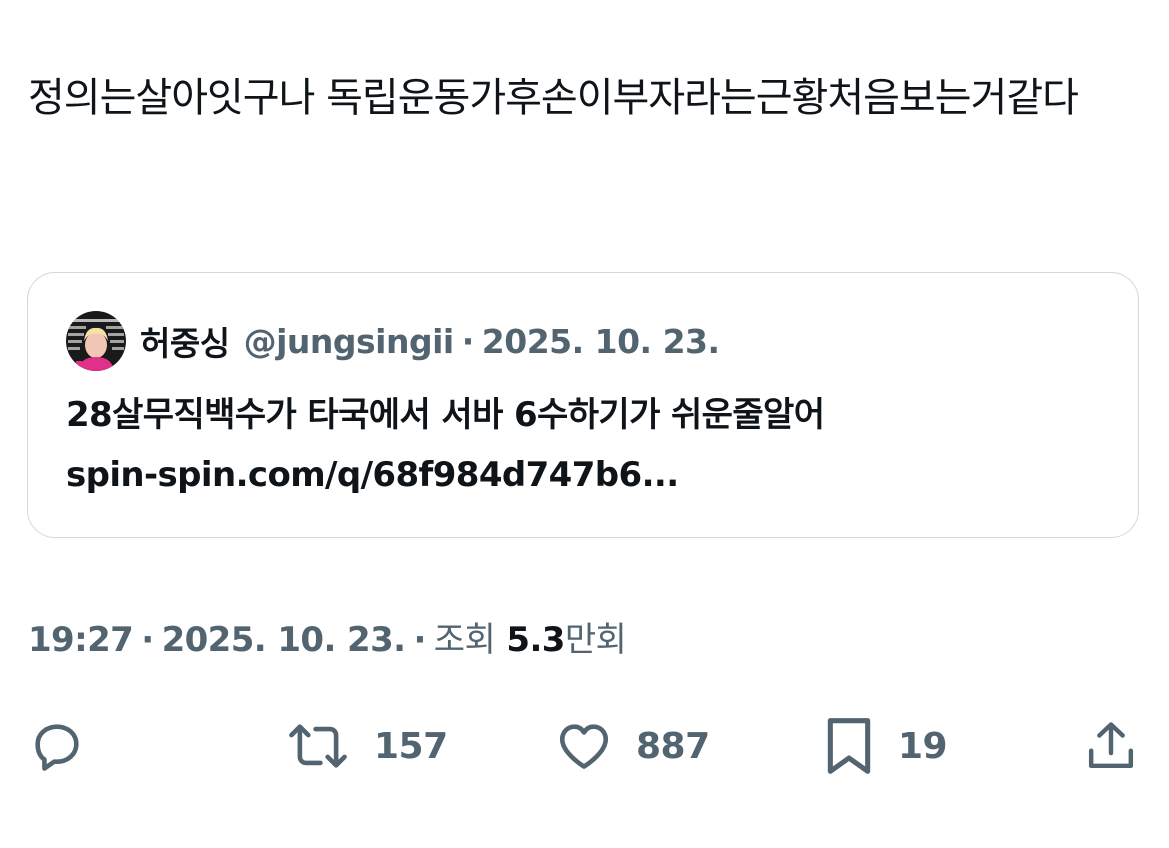  What do you see at coordinates (535, 640) in the screenshot?
I see `views-count: 5.3` at bounding box center [535, 640].